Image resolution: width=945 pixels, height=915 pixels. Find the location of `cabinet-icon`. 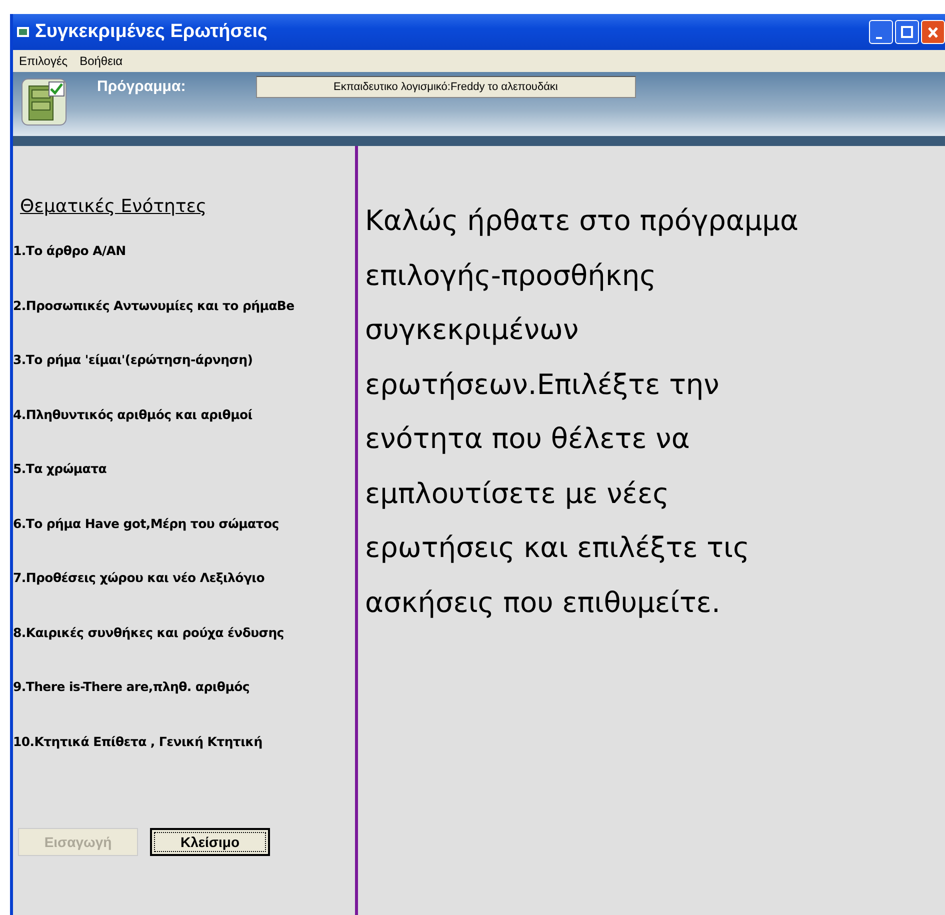

cabinet-icon is located at coordinates (44, 102).